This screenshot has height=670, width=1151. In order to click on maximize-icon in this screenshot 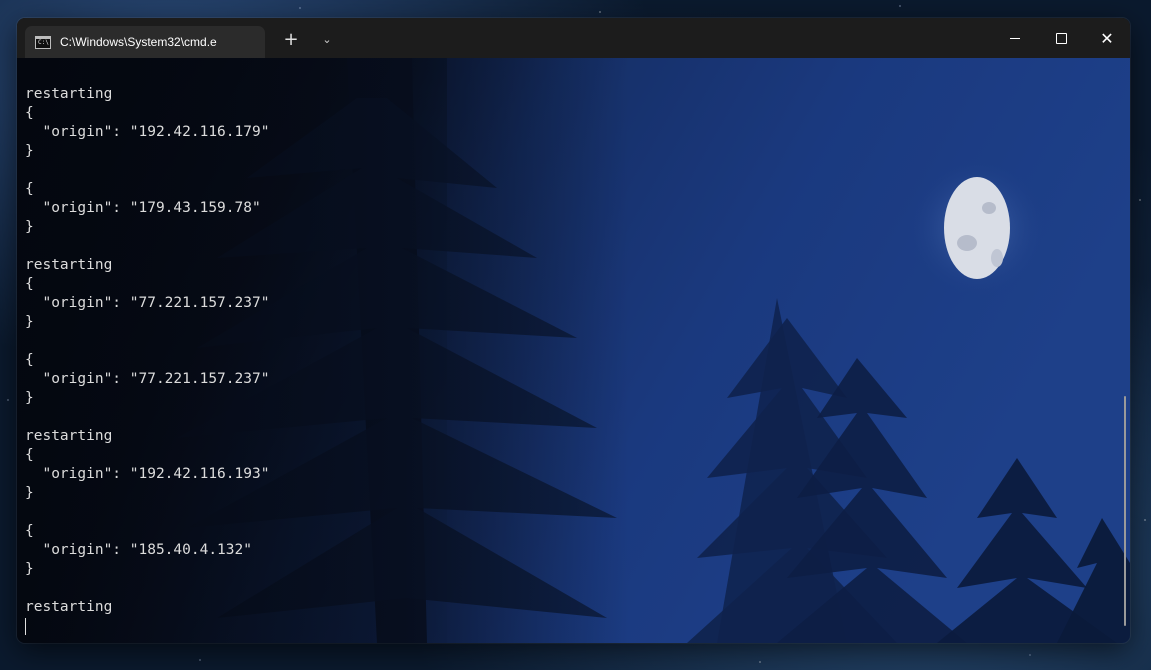, I will do `click(1061, 38)`.